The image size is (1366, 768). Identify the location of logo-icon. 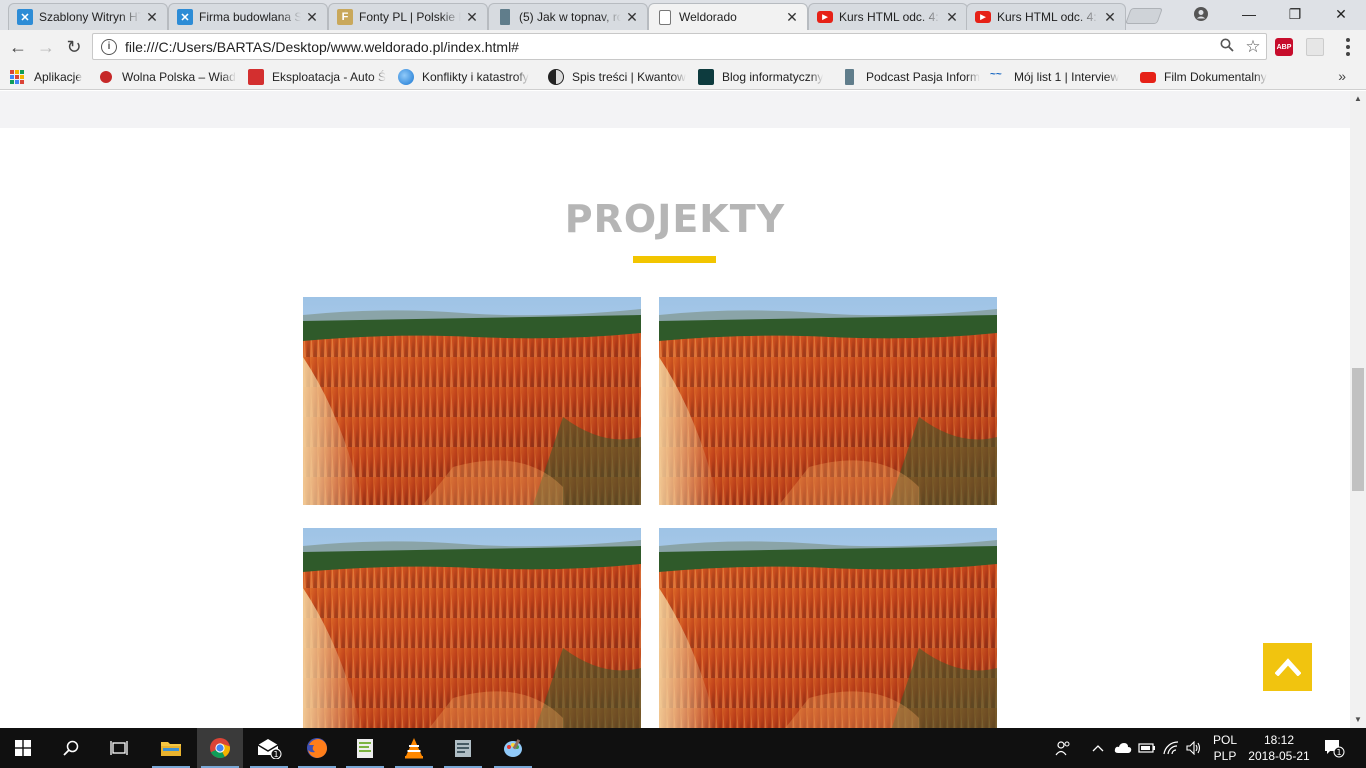
(256, 77).